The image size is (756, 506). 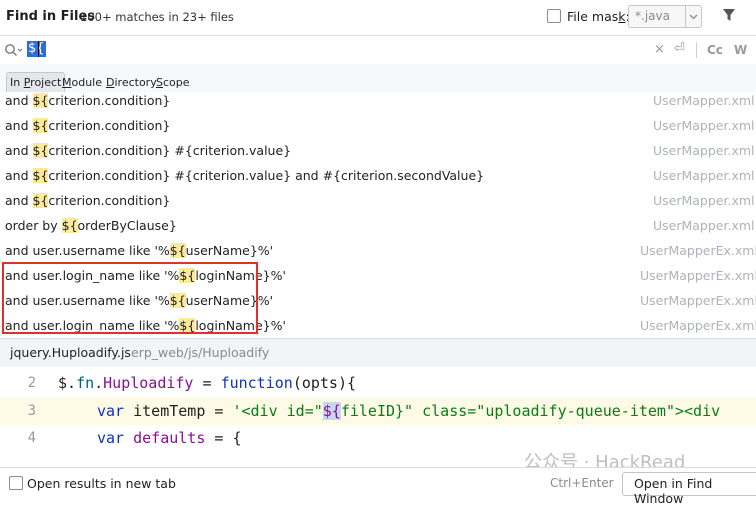 I want to click on code-line: var defaults = {, so click(x=169, y=438).